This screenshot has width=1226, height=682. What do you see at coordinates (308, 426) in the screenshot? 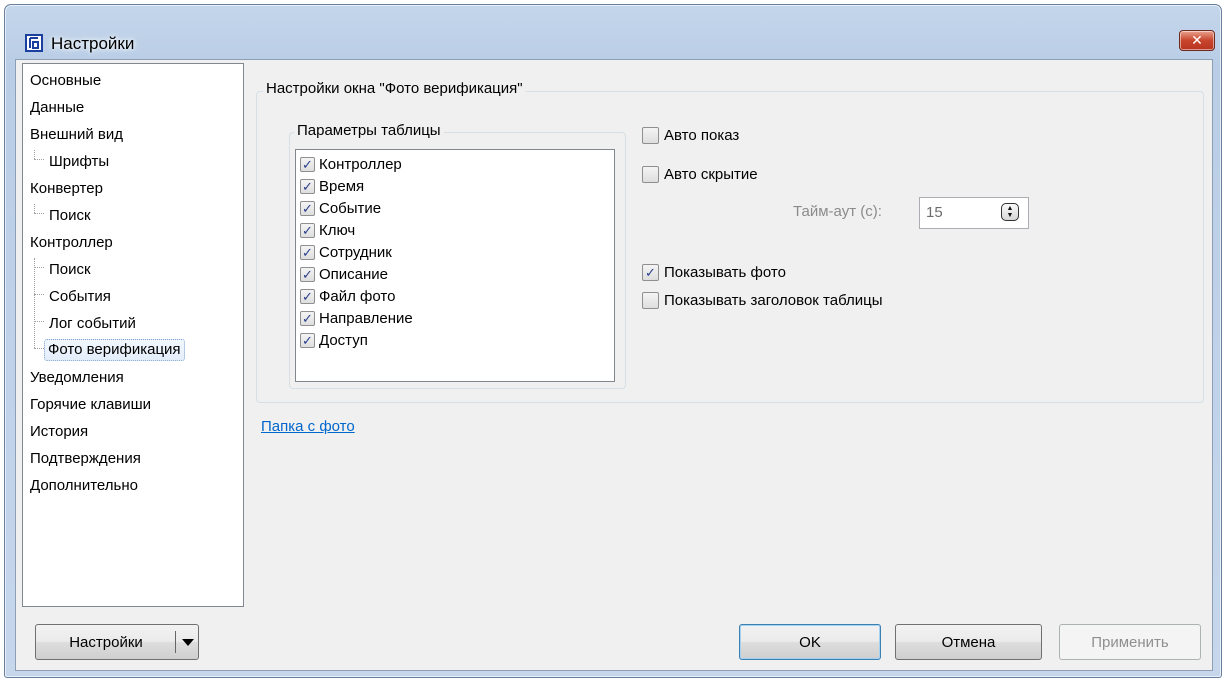
I see `photo-folder-link: Папка с фото` at bounding box center [308, 426].